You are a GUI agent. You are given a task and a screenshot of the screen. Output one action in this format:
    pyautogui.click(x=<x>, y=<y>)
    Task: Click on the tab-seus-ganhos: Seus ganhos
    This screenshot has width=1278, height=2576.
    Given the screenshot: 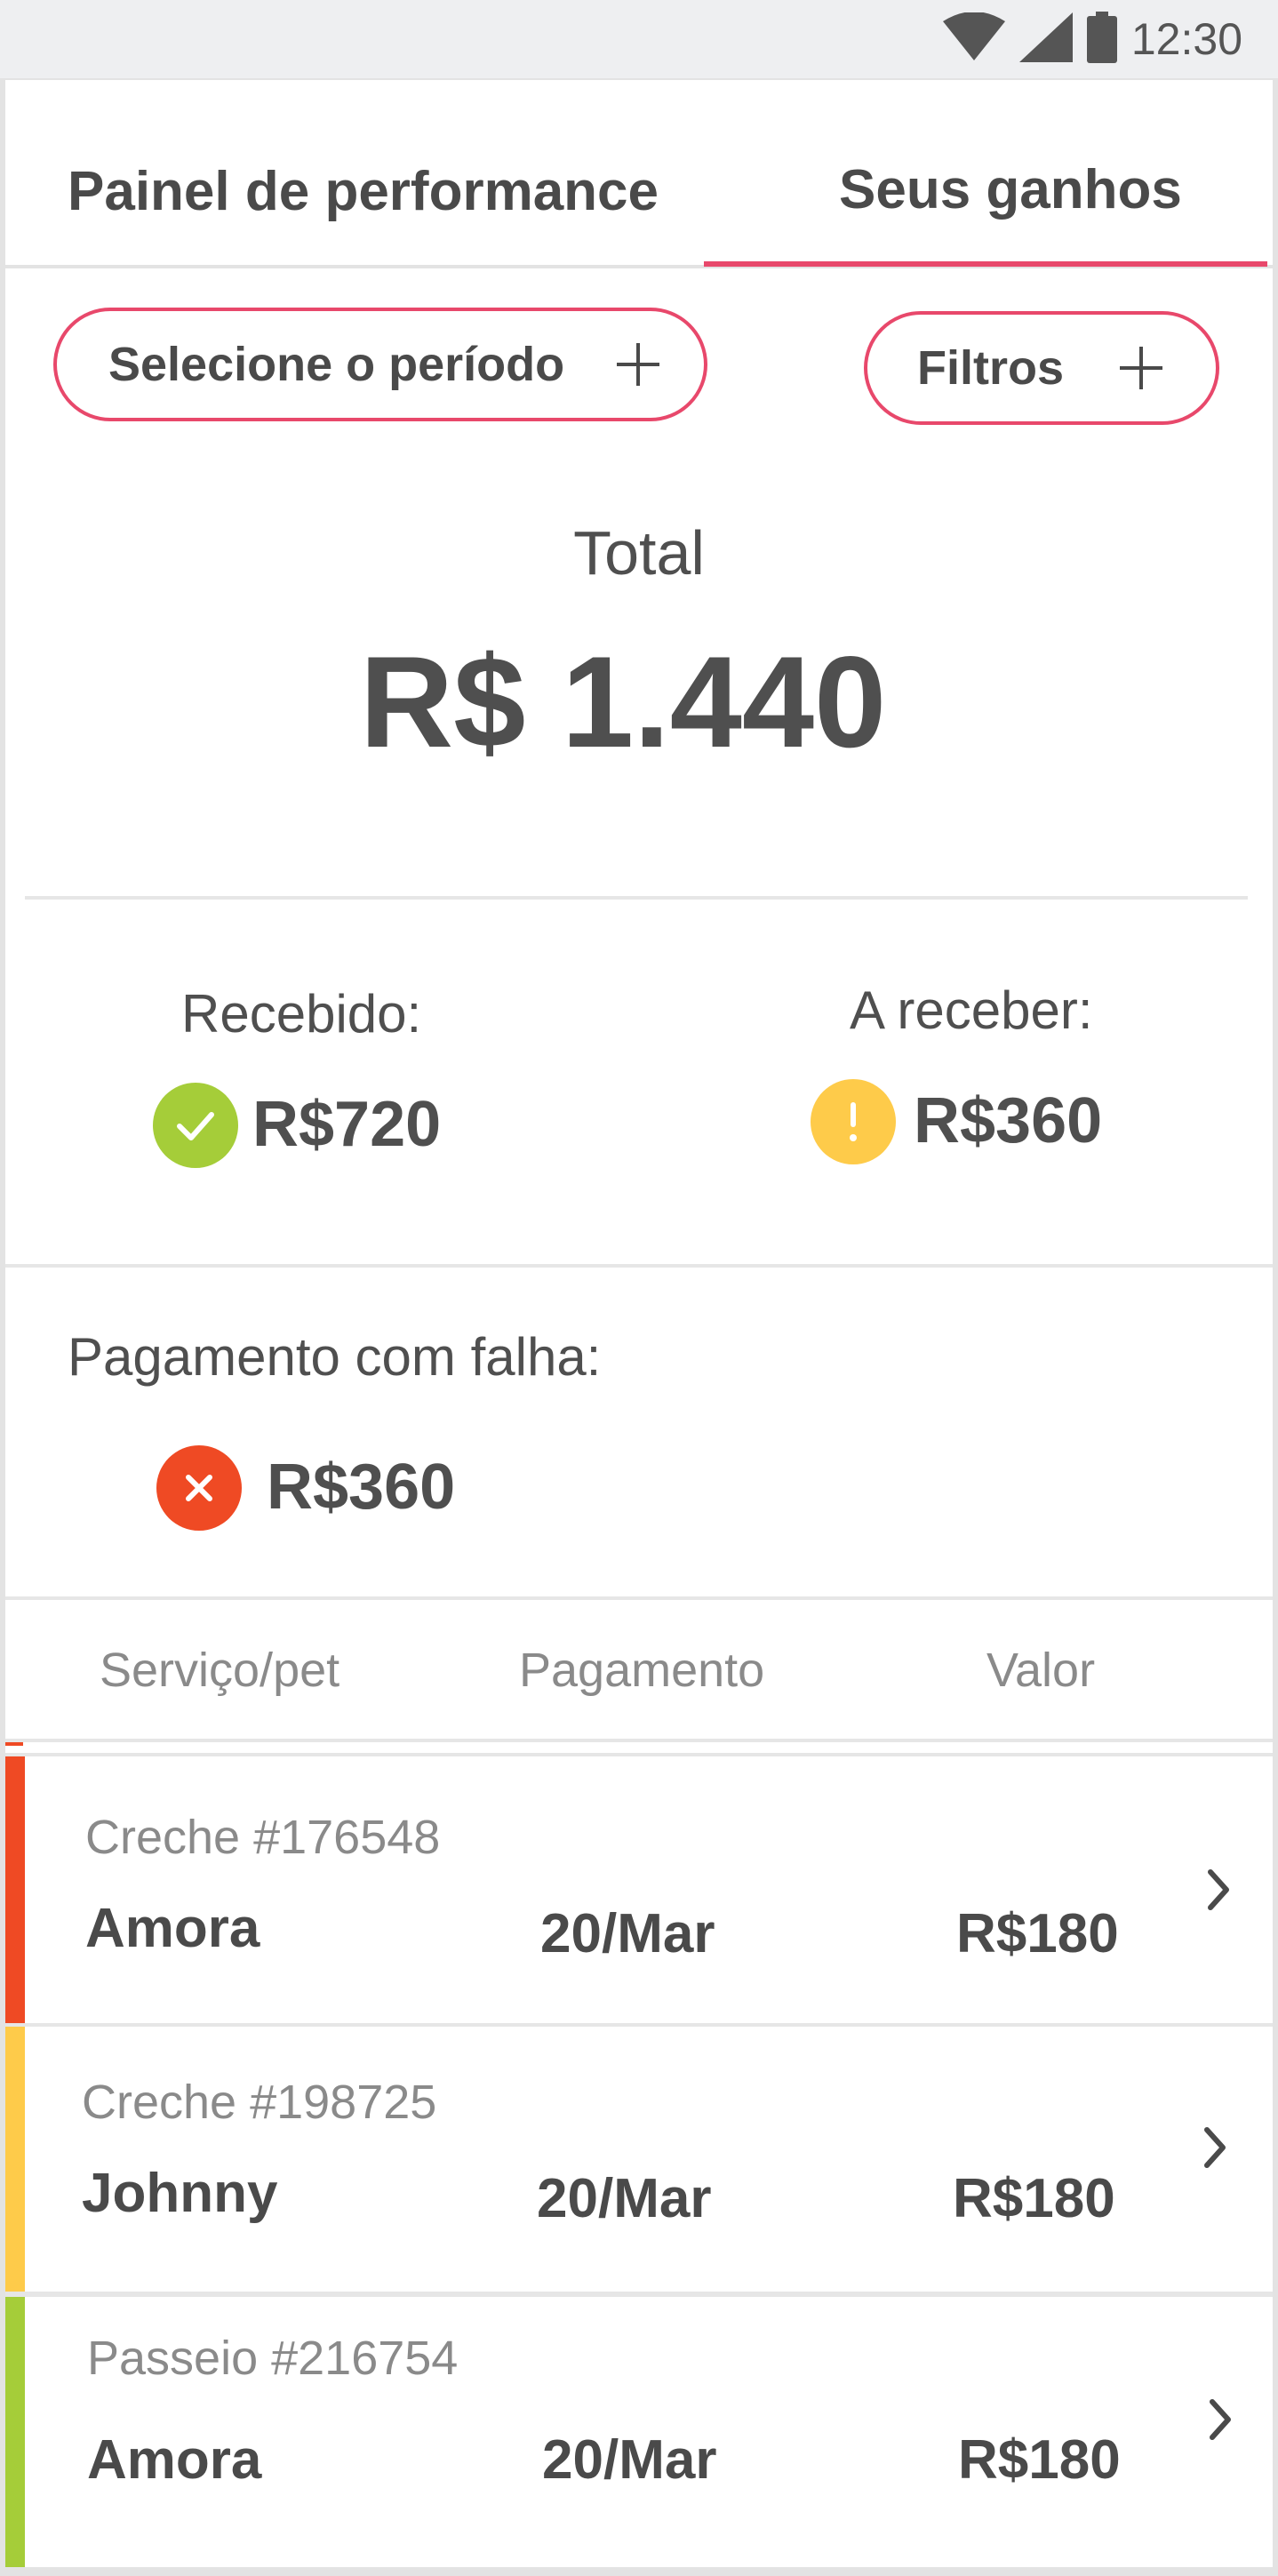 What is the action you would take?
    pyautogui.click(x=1011, y=189)
    